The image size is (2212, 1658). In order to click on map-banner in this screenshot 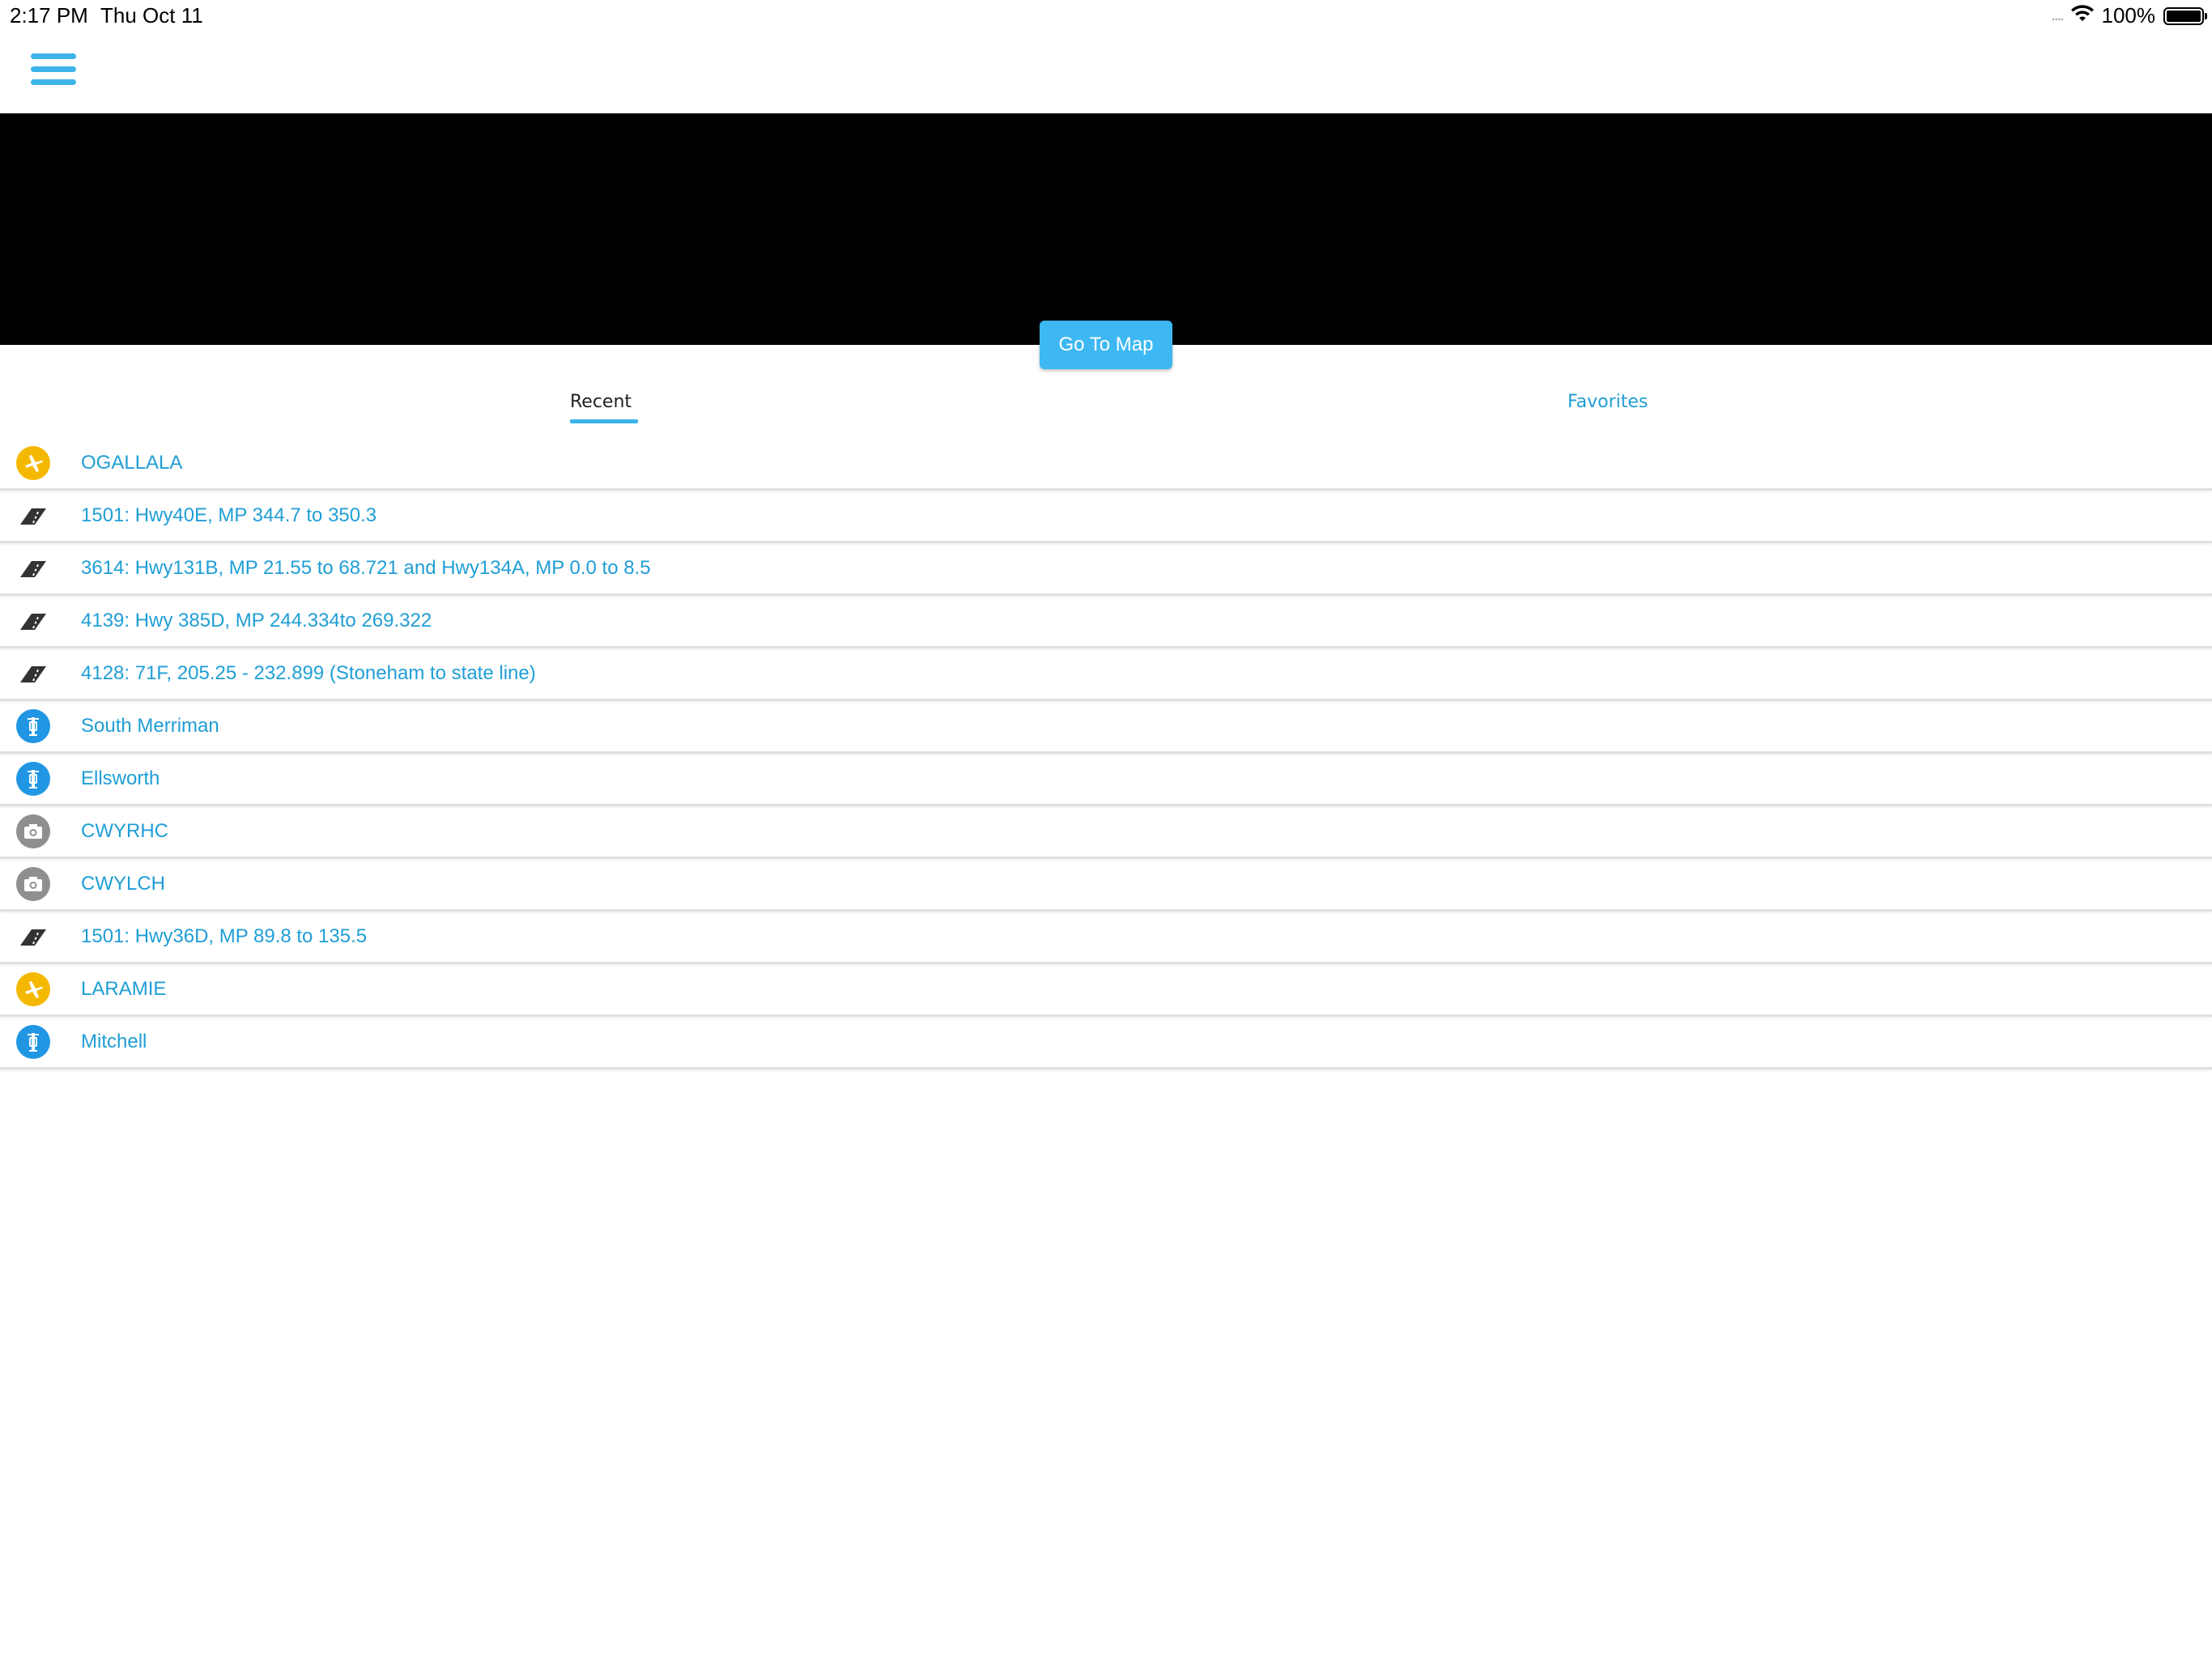, I will do `click(1106, 229)`.